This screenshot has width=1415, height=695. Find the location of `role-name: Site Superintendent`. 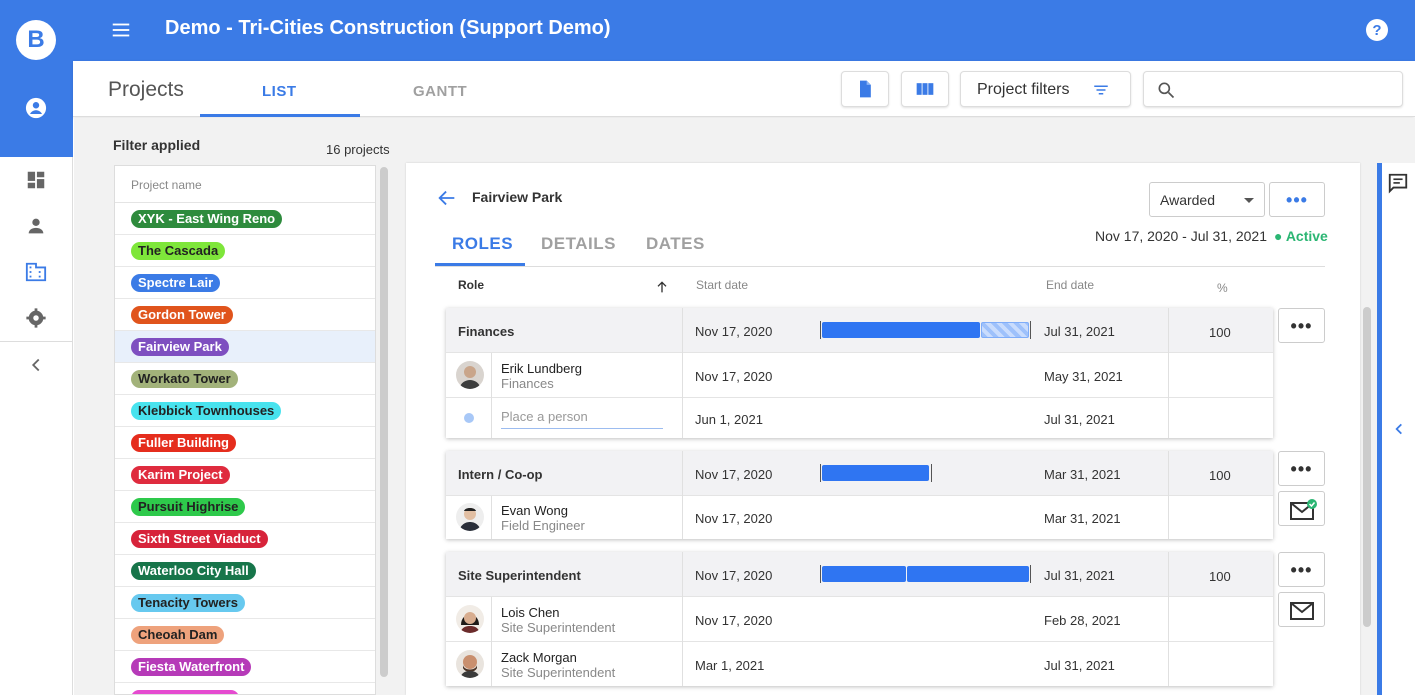

role-name: Site Superintendent is located at coordinates (519, 575).